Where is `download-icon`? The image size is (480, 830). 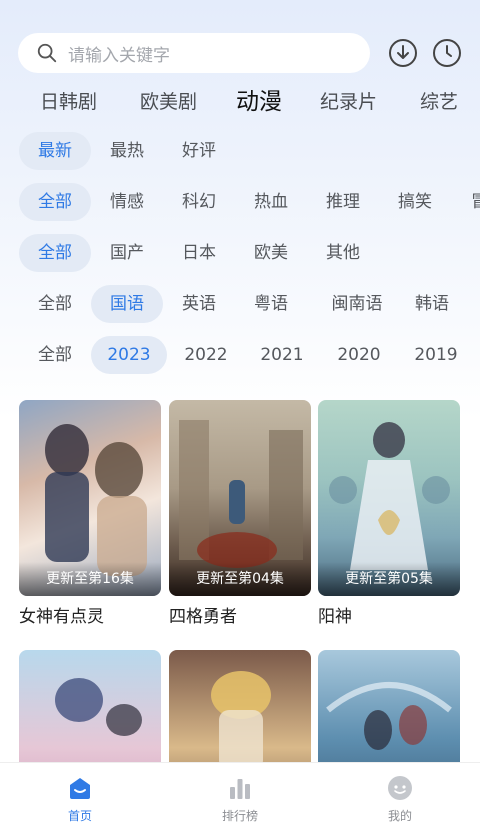
download-icon is located at coordinates (403, 53).